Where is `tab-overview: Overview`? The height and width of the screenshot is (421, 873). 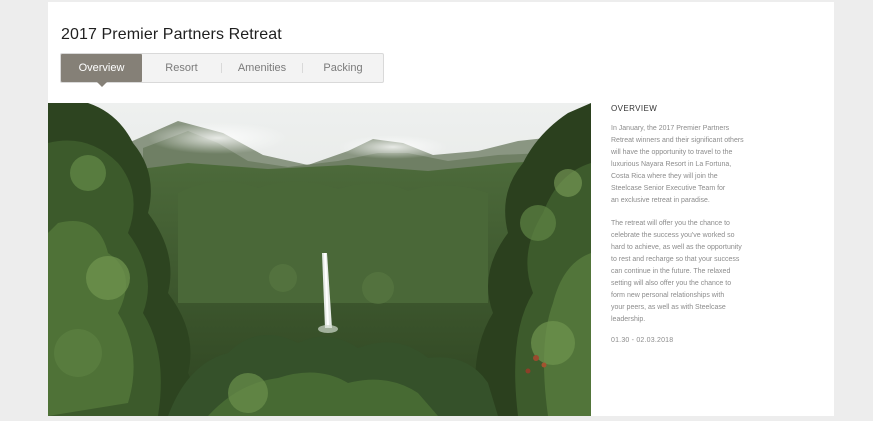 tab-overview: Overview is located at coordinates (101, 70).